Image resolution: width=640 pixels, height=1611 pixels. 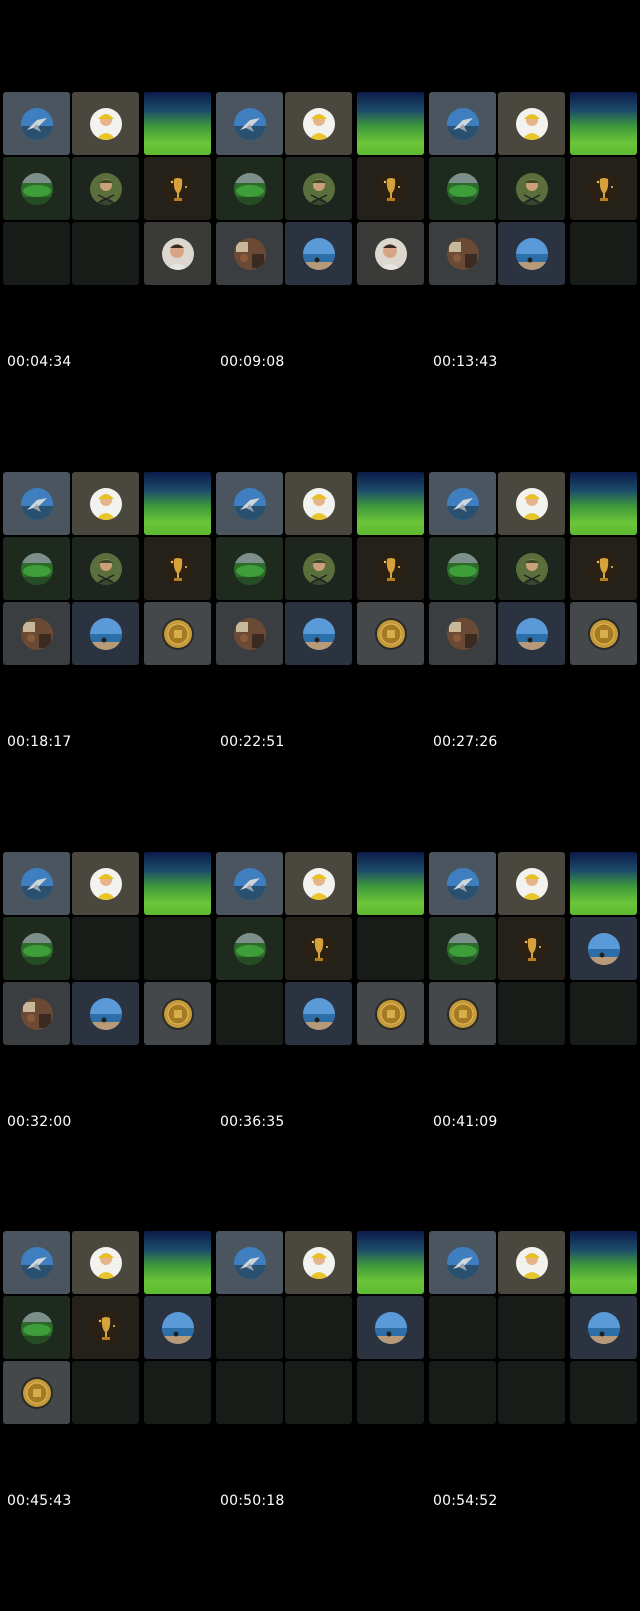 I want to click on participant-grid, so click(x=108, y=190).